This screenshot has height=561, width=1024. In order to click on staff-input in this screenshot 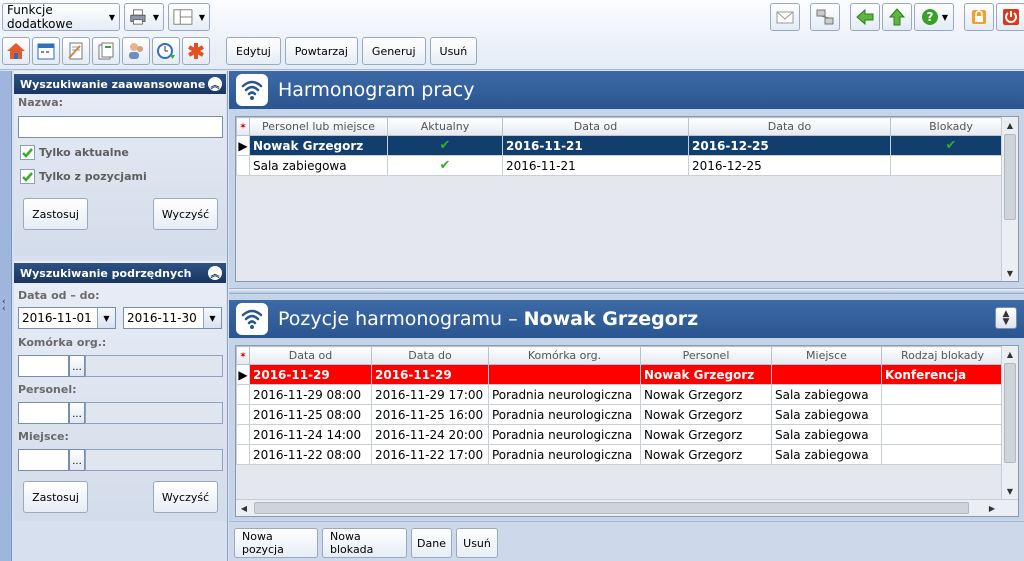, I will do `click(43, 413)`.